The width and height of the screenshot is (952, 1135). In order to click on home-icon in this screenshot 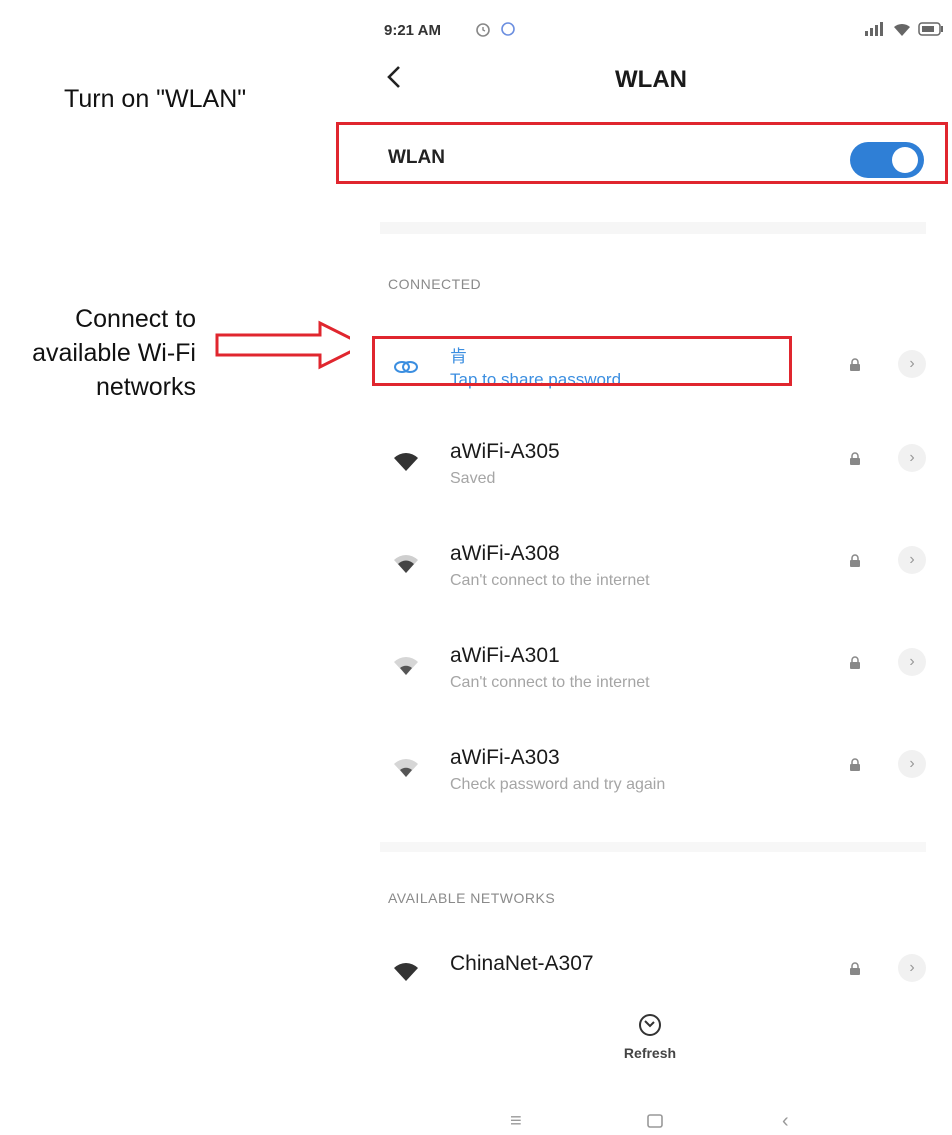, I will do `click(655, 1123)`.